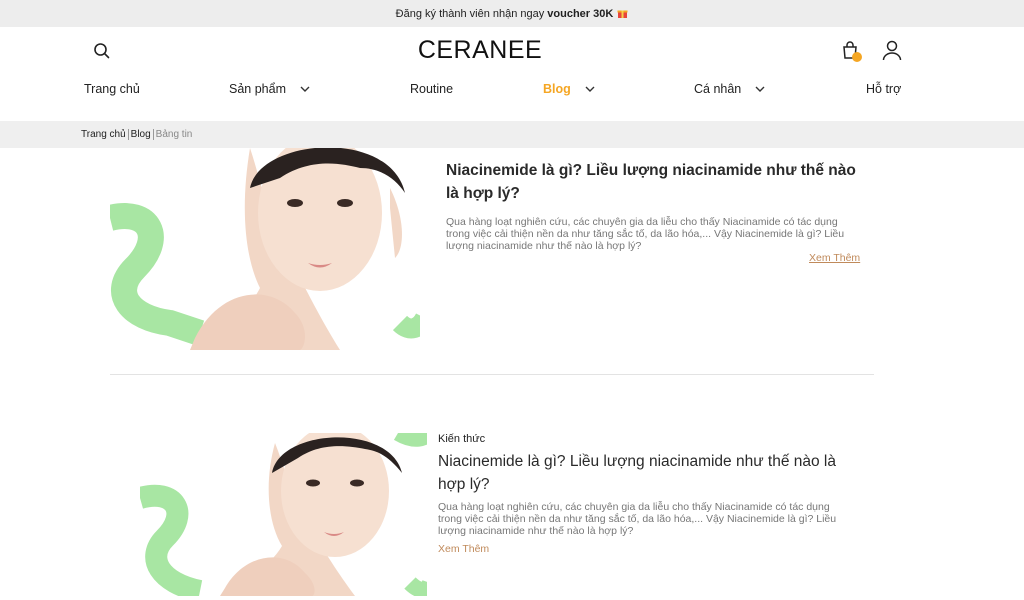 The width and height of the screenshot is (1024, 600). I want to click on nav-label: Routine, so click(432, 89).